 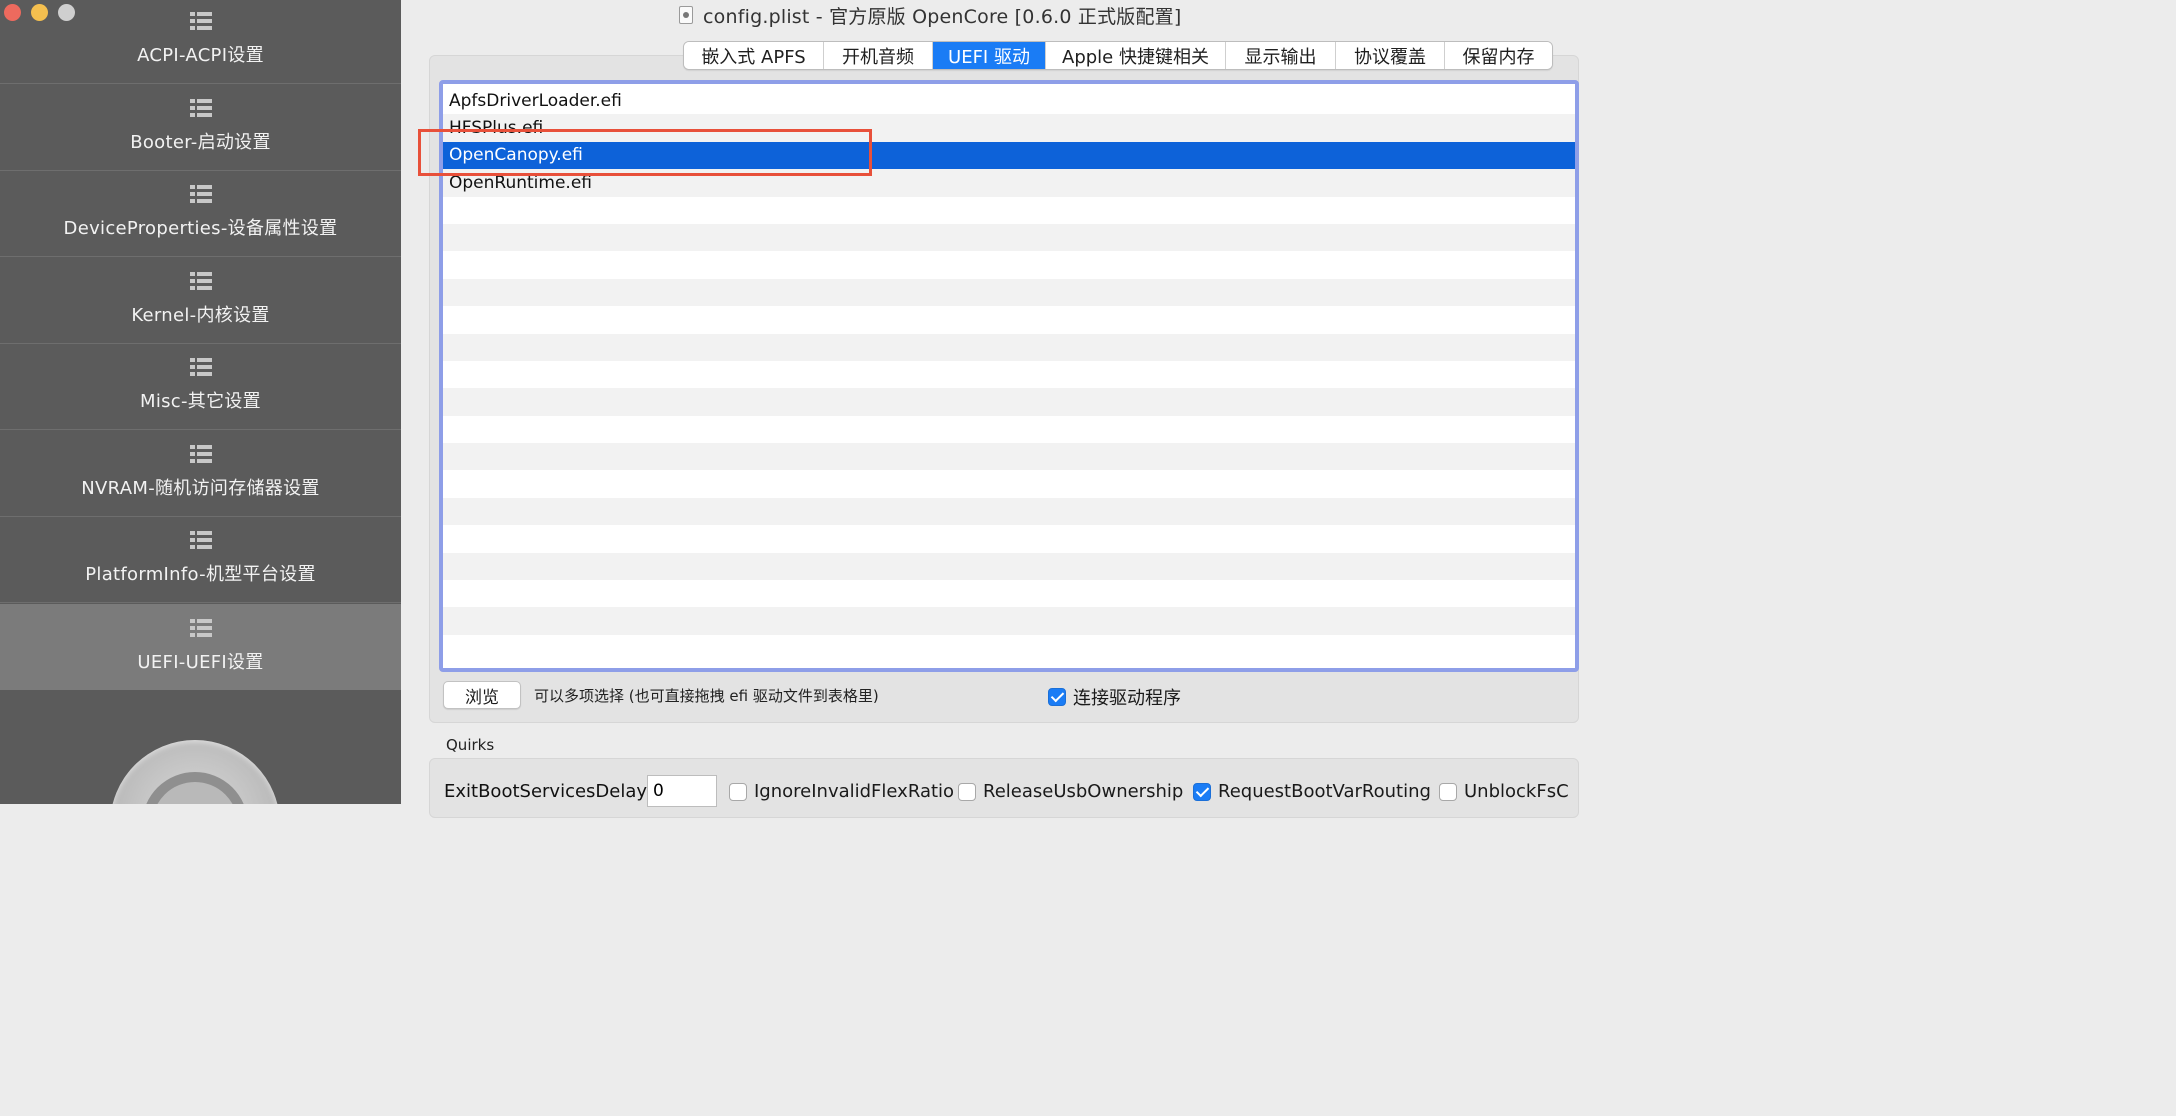 I want to click on sidebar-item-label: ACPI-ACPI设置, so click(x=200, y=55).